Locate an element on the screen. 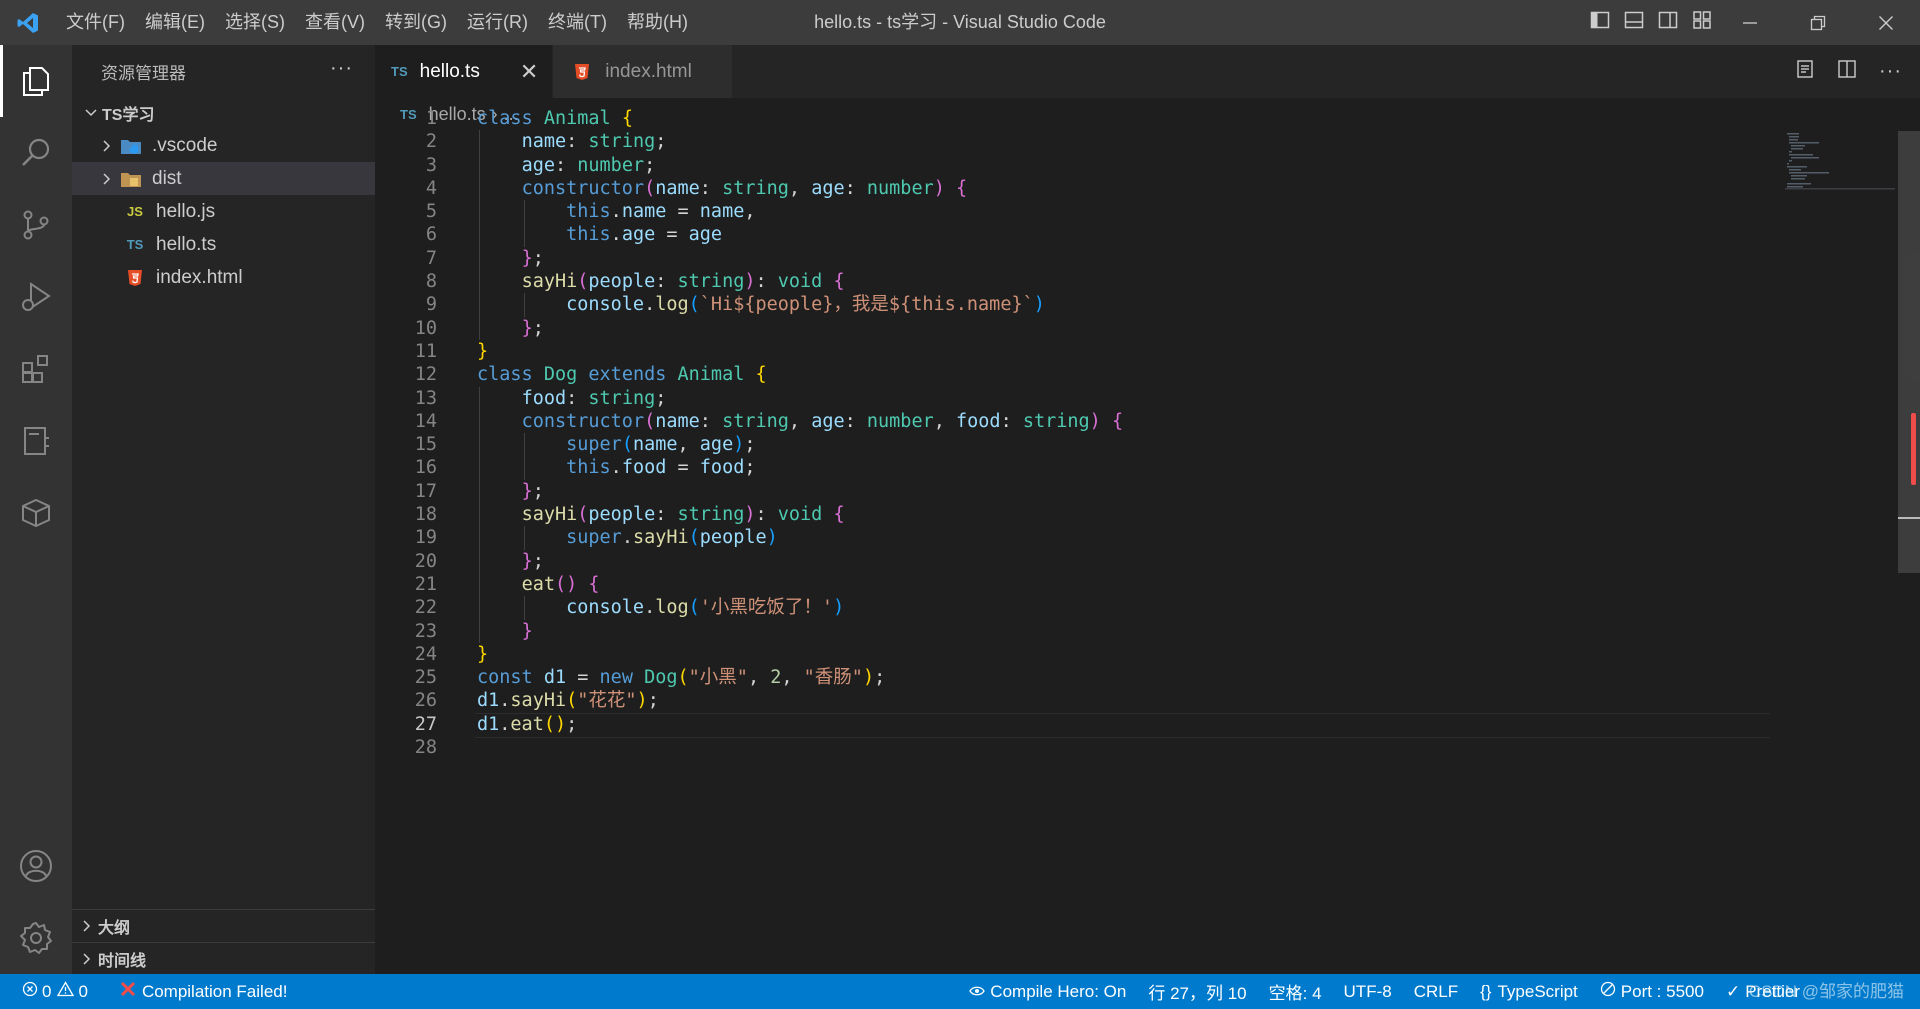 The height and width of the screenshot is (1009, 1920). code-line: 2 name: string; is located at coordinates (1075, 142).